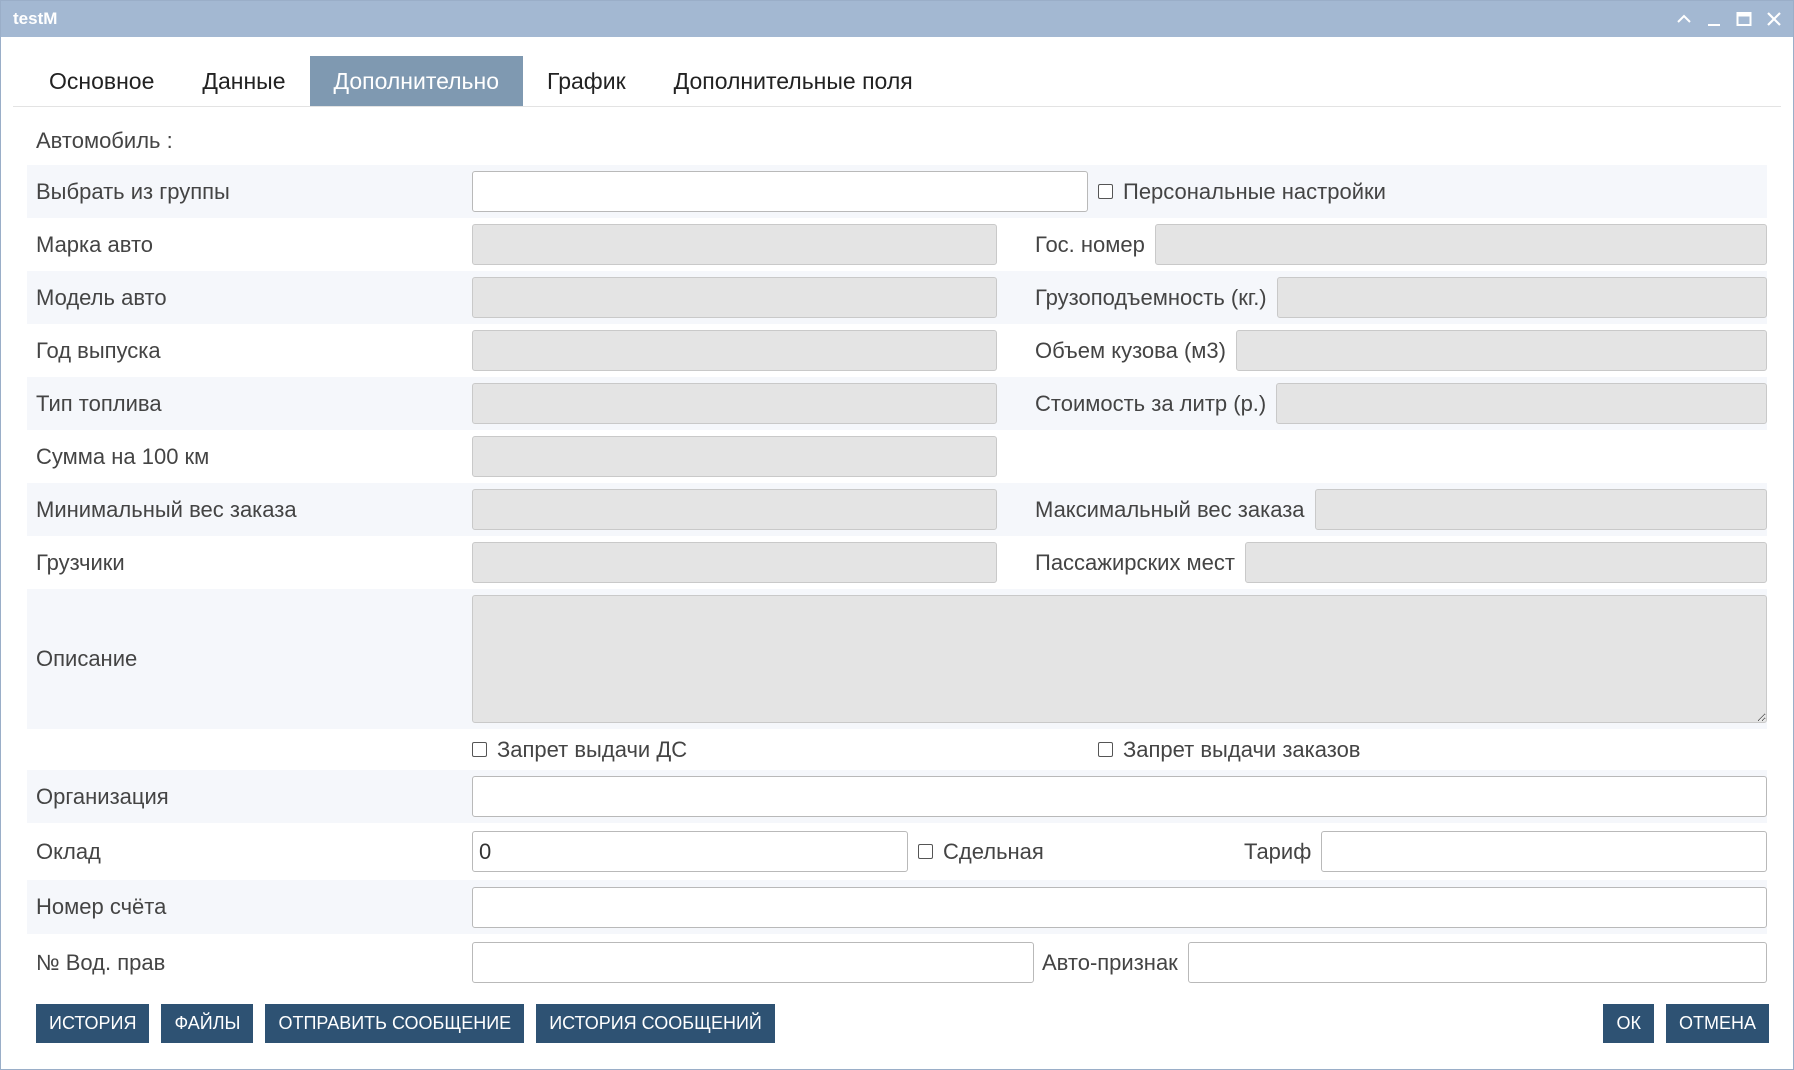  I want to click on salary-label: Оклад, so click(68, 851).